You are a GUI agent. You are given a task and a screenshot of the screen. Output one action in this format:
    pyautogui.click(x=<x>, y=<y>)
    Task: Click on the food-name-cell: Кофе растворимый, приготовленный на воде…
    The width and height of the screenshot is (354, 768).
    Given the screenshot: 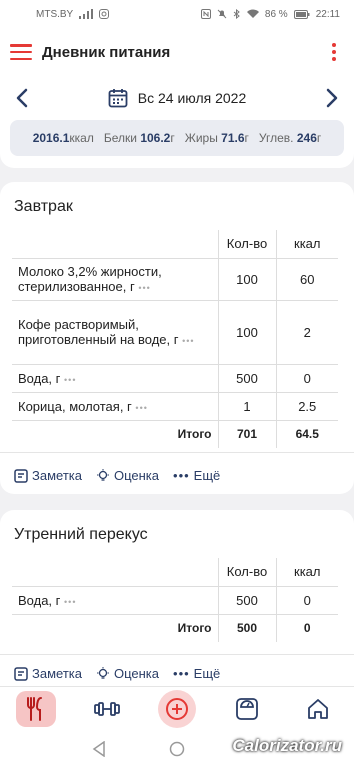 What is the action you would take?
    pyautogui.click(x=115, y=332)
    